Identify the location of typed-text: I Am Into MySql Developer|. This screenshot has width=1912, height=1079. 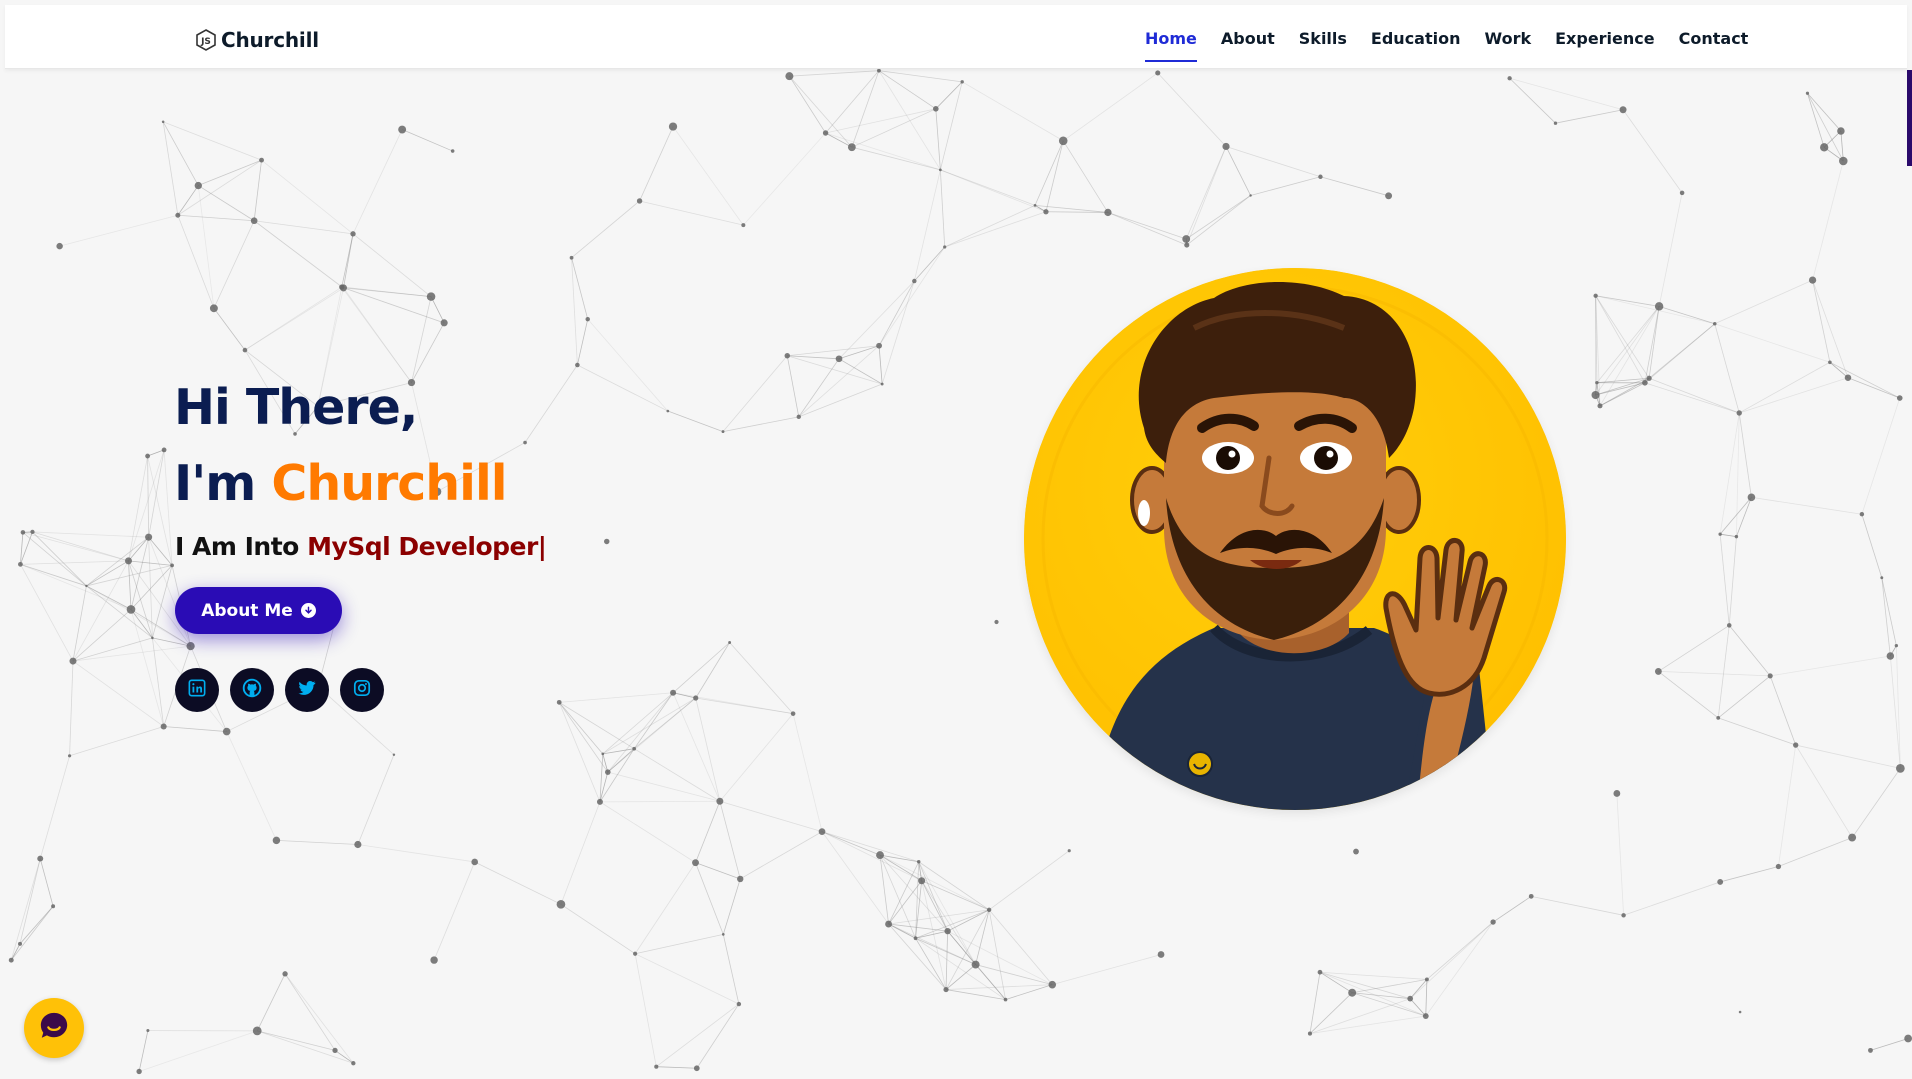
(361, 546).